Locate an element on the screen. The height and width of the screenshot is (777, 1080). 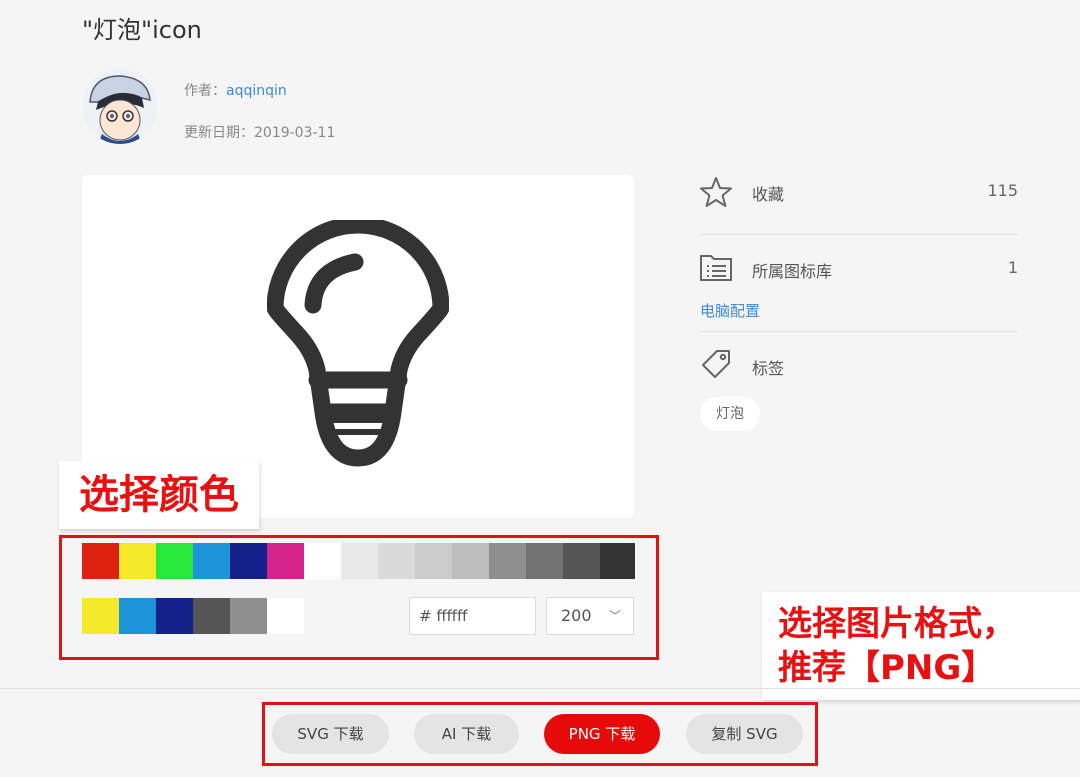
lightbulb-icon is located at coordinates (358, 343).